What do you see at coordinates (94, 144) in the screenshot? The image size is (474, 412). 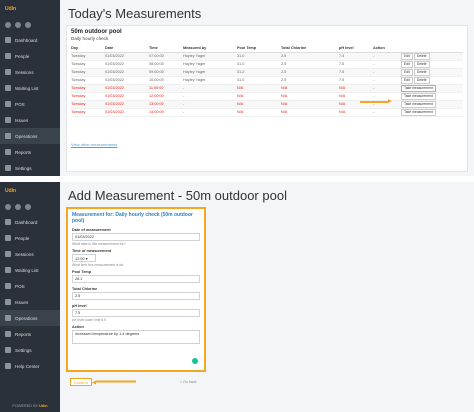 I see `view-other-measurements-link: View other measurements` at bounding box center [94, 144].